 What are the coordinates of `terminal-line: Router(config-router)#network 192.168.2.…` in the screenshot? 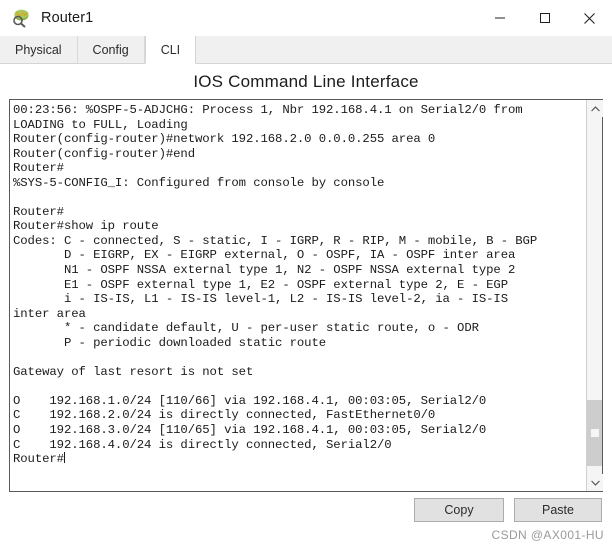 It's located at (224, 139).